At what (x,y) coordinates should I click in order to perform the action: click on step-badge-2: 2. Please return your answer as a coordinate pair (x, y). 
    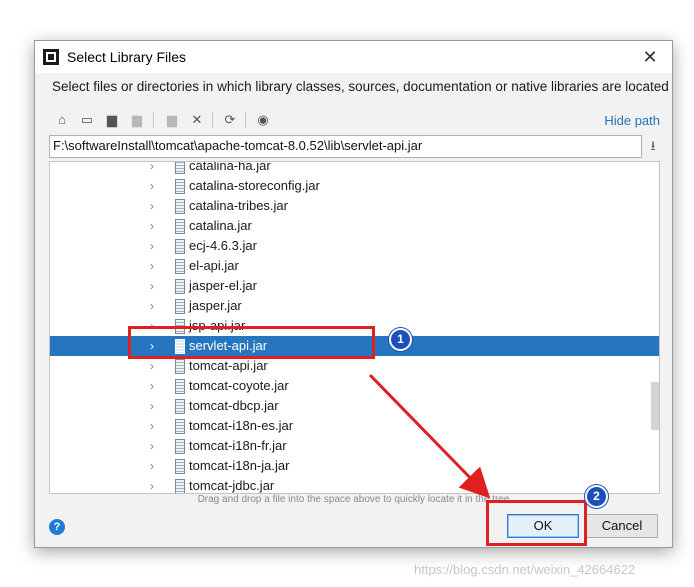
    Looking at the image, I should click on (596, 496).